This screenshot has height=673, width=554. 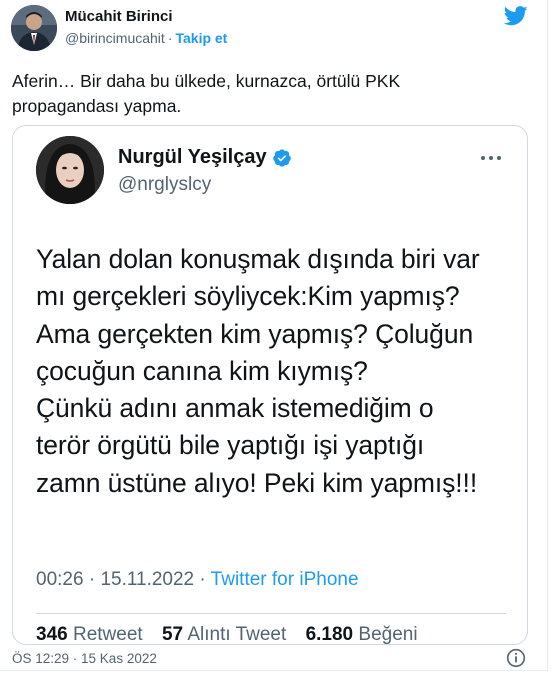 What do you see at coordinates (516, 16) in the screenshot?
I see `twitter-bird-icon` at bounding box center [516, 16].